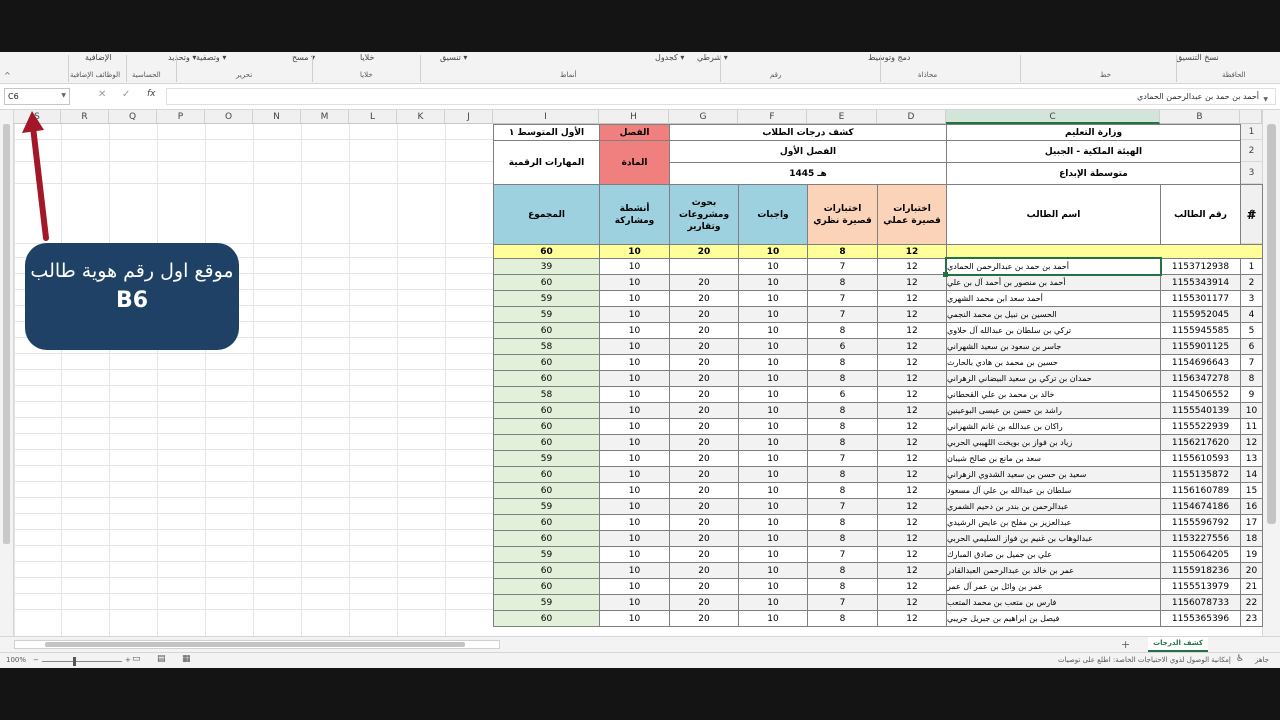  What do you see at coordinates (640, 644) in the screenshot?
I see `sheet-tabs-bar: + كشف الدرجات` at bounding box center [640, 644].